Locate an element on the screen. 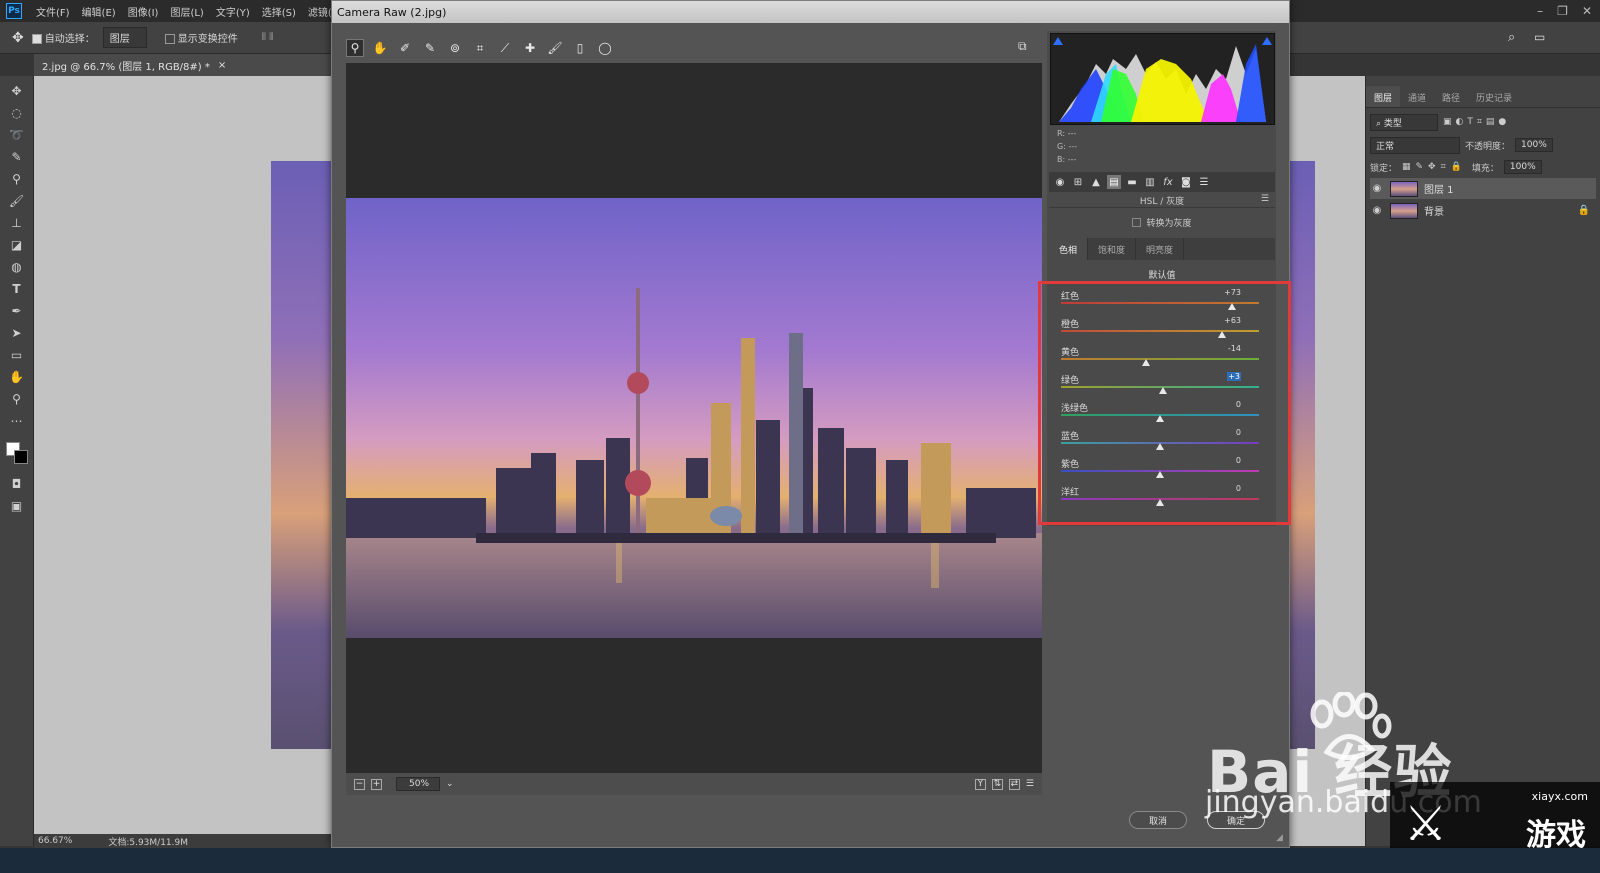 This screenshot has height=873, width=1600. resize-grip-icon: ◢ is located at coordinates (1279, 838).